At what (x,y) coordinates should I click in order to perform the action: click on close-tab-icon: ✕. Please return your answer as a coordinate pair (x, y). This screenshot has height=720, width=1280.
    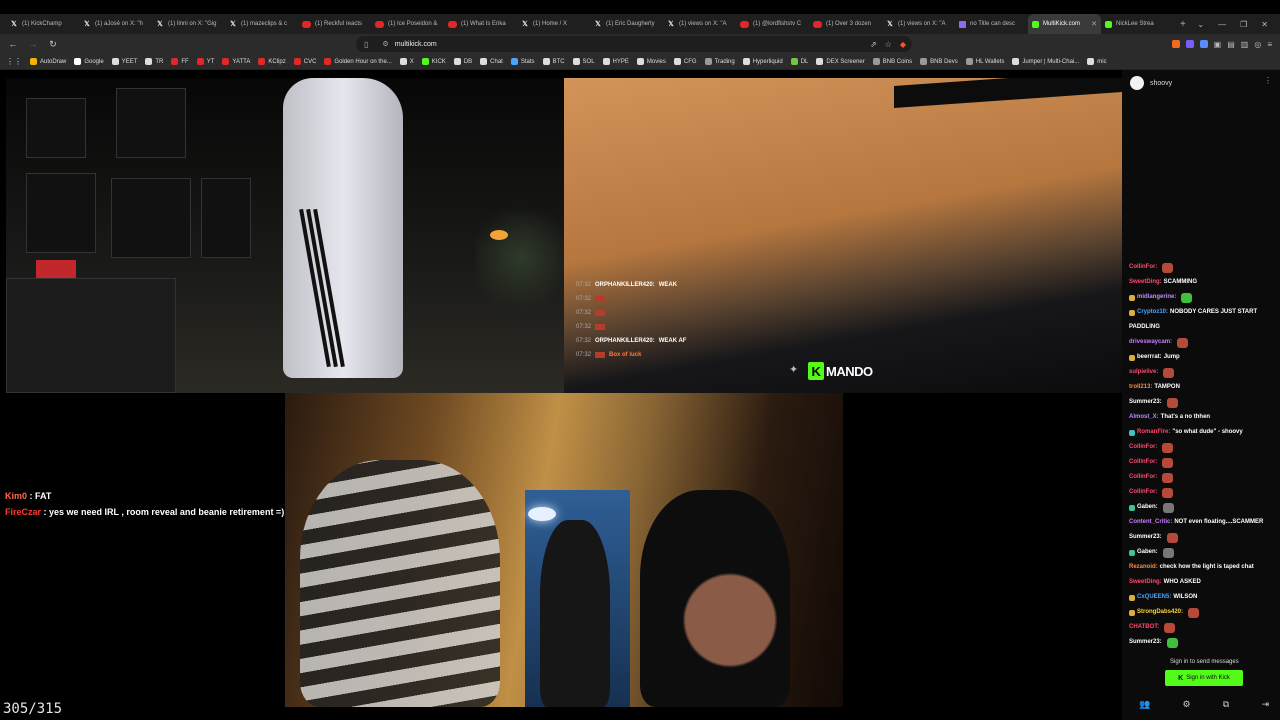
    Looking at the image, I should click on (1094, 24).